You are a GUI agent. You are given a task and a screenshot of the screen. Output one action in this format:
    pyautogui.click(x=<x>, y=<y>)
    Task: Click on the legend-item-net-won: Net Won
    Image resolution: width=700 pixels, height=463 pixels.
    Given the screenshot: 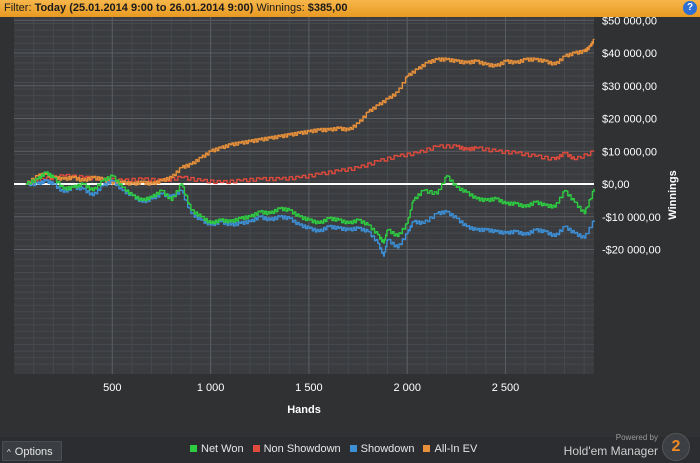 What is the action you would take?
    pyautogui.click(x=217, y=449)
    